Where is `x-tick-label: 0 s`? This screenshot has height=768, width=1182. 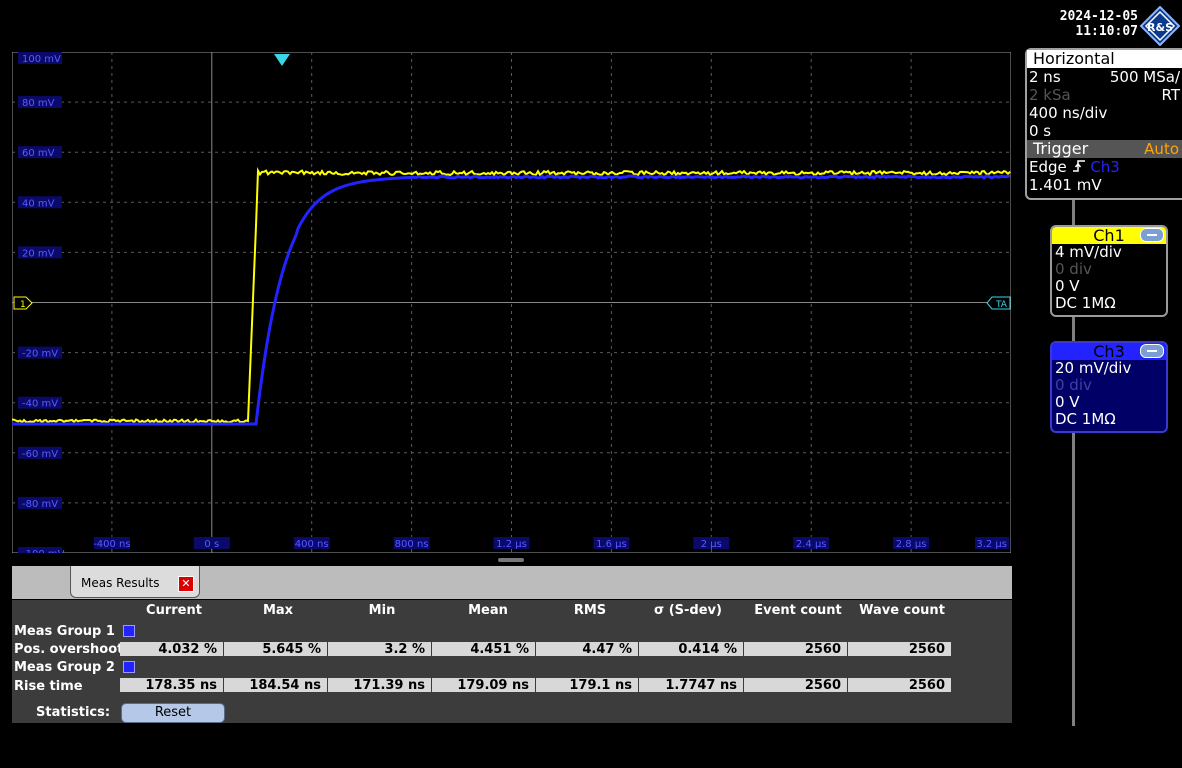 x-tick-label: 0 s is located at coordinates (211, 544).